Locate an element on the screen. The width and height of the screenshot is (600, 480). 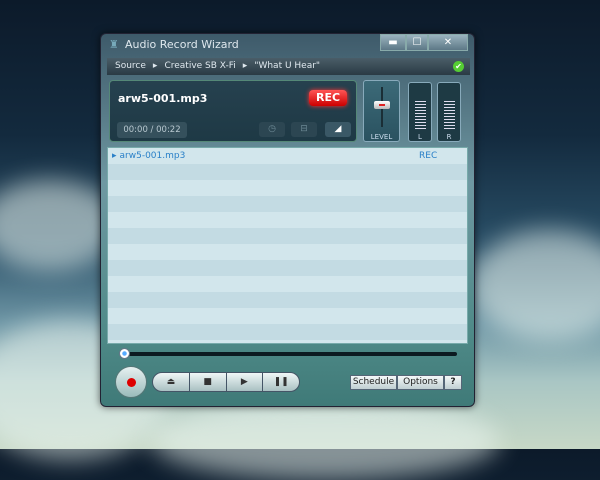
meter-right-label: R is located at coordinates (449, 137).